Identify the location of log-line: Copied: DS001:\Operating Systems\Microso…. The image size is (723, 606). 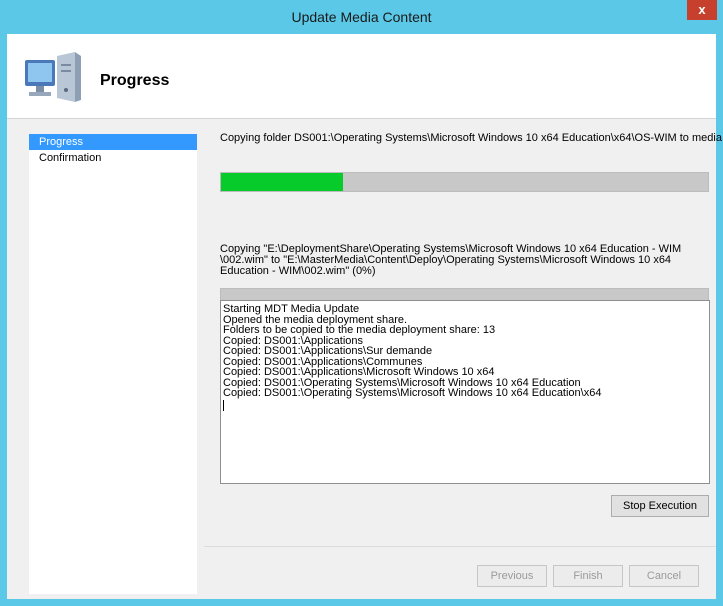
(412, 393).